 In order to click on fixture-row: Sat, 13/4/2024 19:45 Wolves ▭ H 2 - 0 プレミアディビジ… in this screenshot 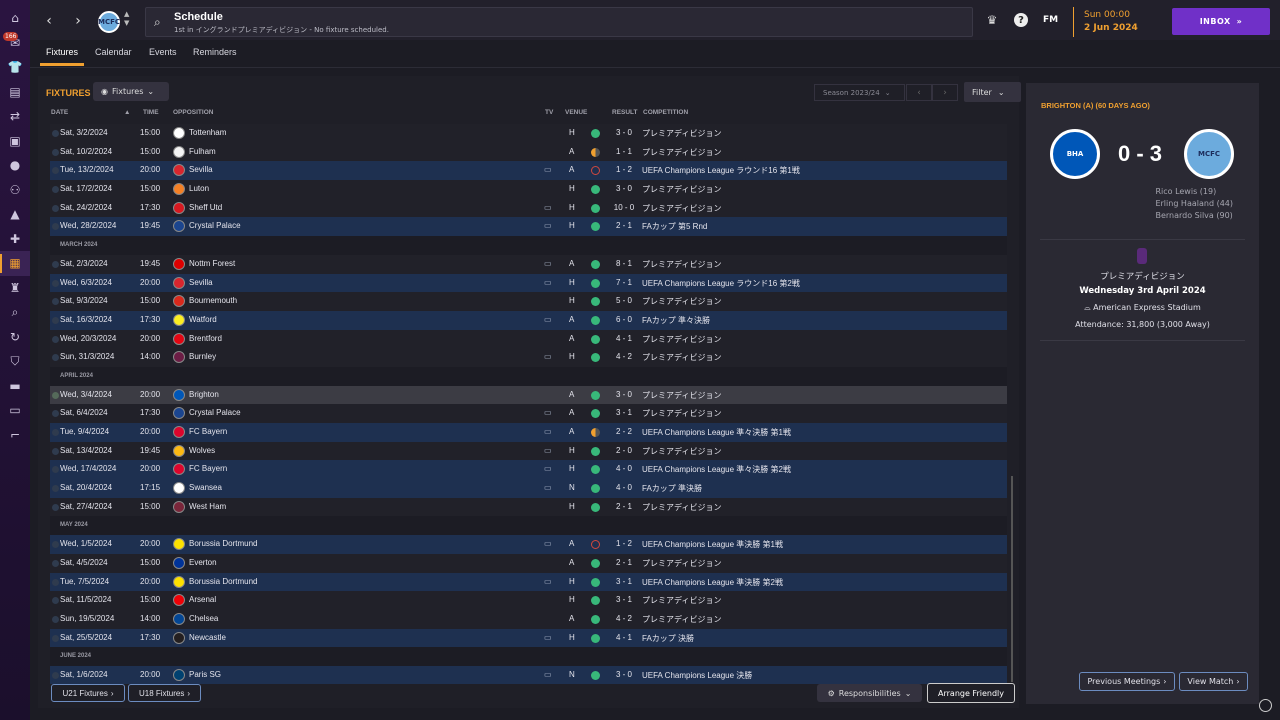, I will do `click(528, 451)`.